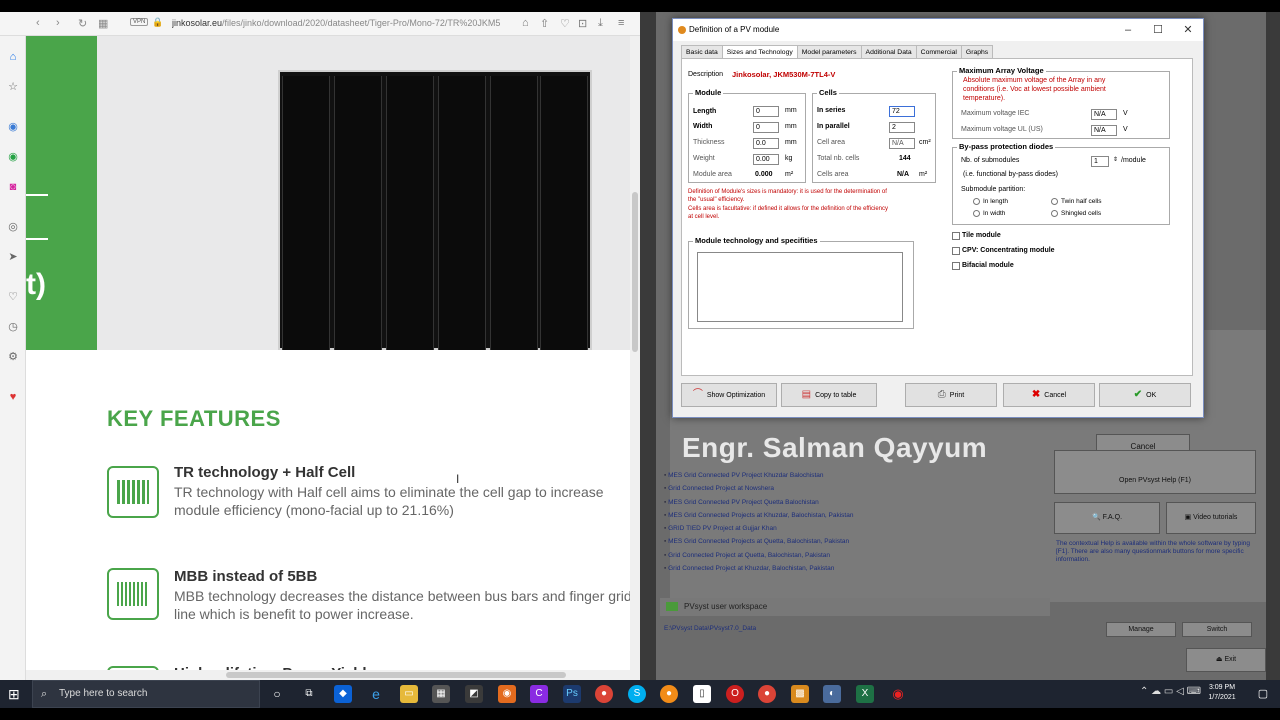 The image size is (1280, 720). Describe the element at coordinates (525, 23) in the screenshot. I see `camera-icon: ⌂` at that location.